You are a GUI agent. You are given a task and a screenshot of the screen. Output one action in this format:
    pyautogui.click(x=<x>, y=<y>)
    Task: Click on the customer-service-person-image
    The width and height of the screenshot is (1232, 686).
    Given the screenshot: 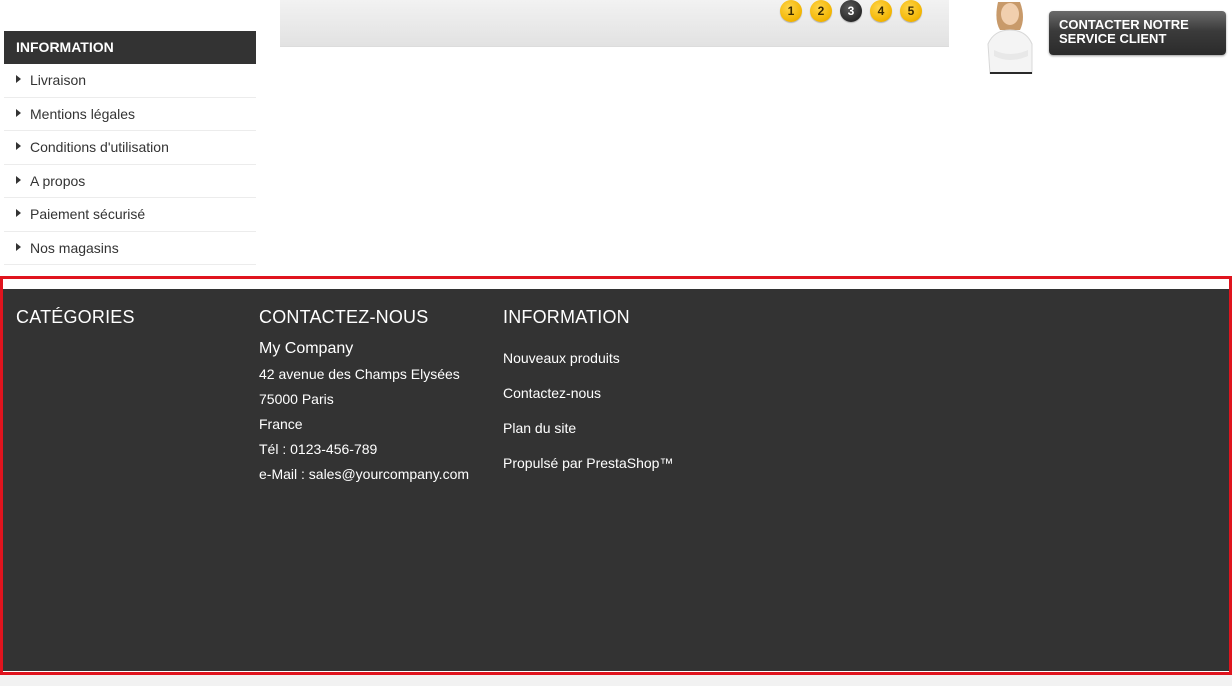 What is the action you would take?
    pyautogui.click(x=1010, y=37)
    